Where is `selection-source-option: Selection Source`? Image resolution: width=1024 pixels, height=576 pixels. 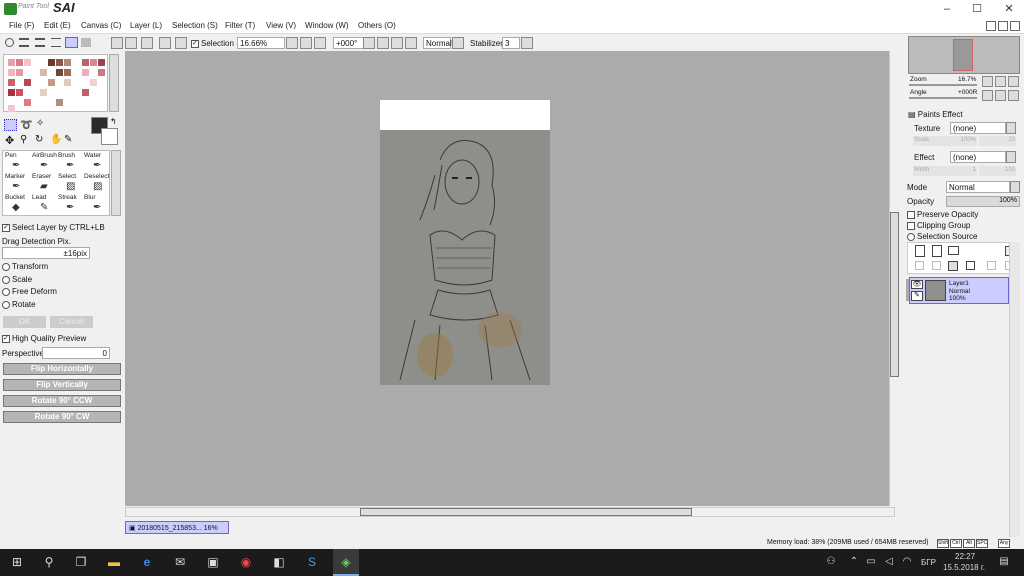 selection-source-option: Selection Source is located at coordinates (942, 236).